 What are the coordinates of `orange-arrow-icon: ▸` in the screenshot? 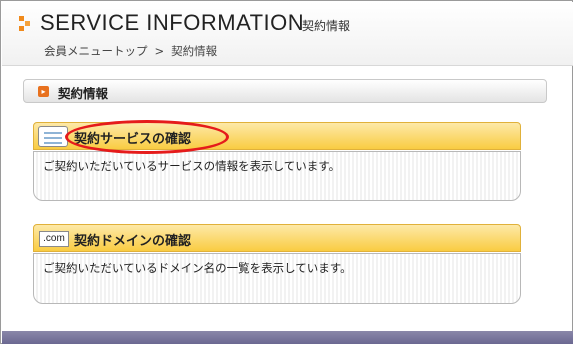 It's located at (43, 91).